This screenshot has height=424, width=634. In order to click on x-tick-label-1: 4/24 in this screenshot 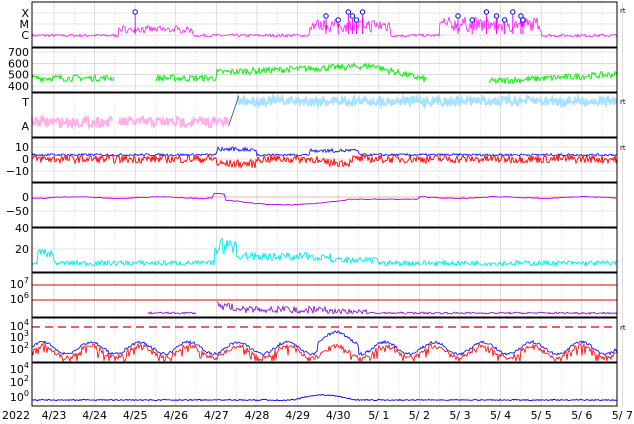, I will do `click(94, 415)`.